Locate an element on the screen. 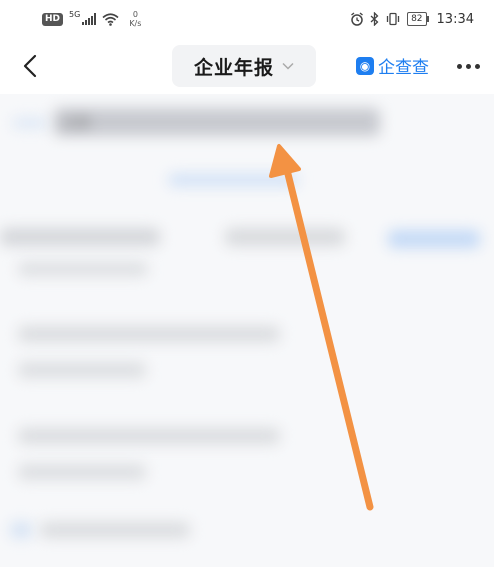 This screenshot has height=567, width=494. speed-value: 0 is located at coordinates (135, 14).